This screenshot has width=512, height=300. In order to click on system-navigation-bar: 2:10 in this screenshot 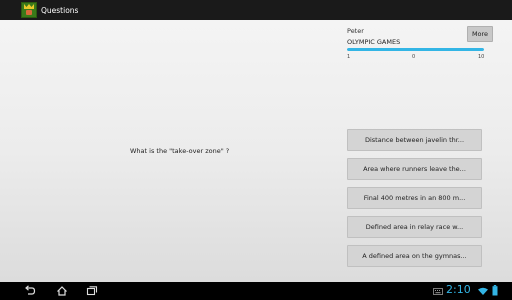, I will do `click(256, 291)`.